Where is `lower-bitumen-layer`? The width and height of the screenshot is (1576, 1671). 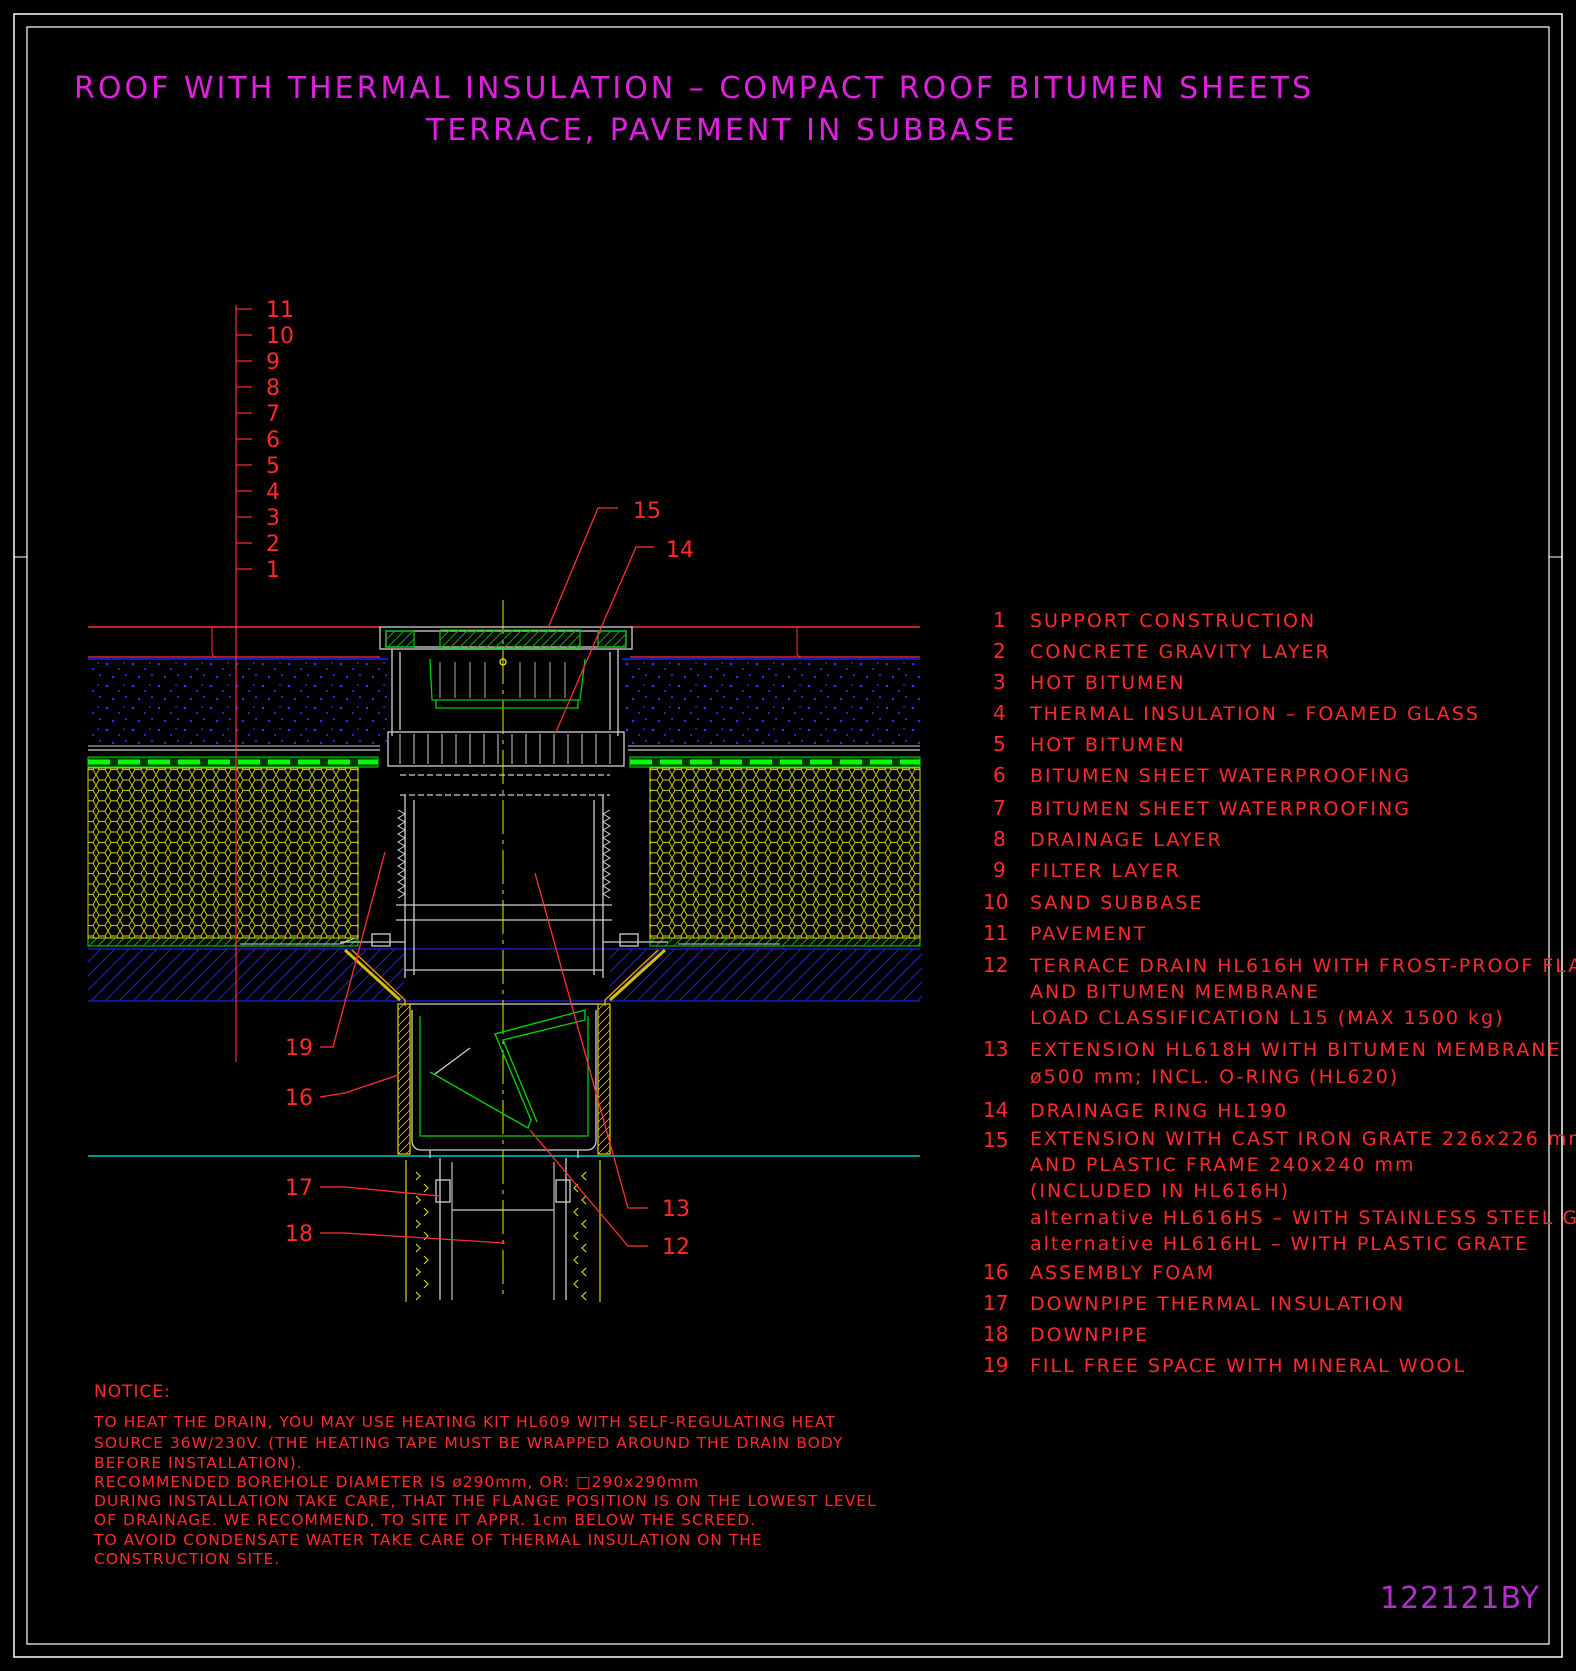 lower-bitumen-layer is located at coordinates (504, 942).